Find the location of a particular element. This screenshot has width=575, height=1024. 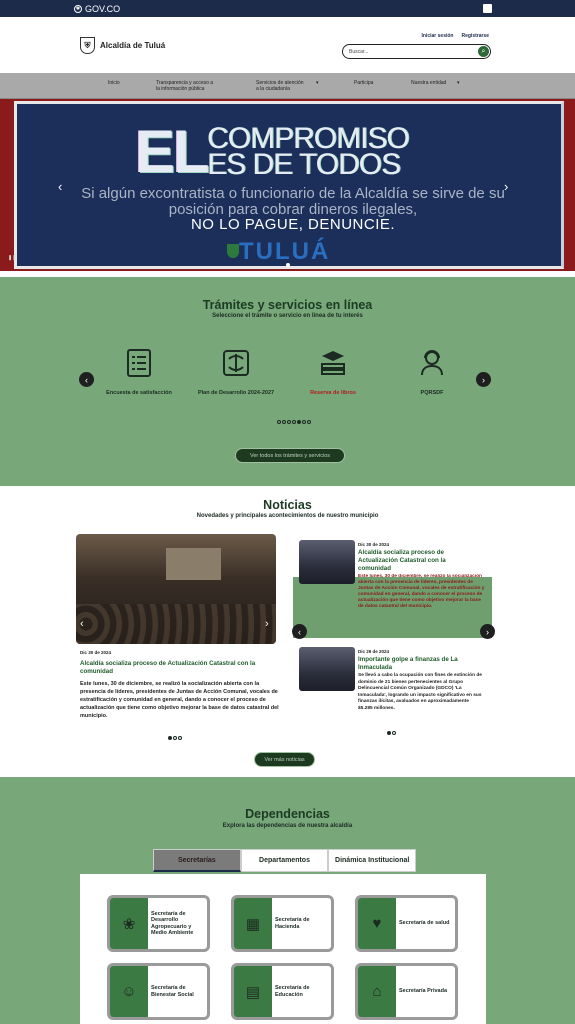

tramites-prev-icon: ‹ is located at coordinates (86, 379).